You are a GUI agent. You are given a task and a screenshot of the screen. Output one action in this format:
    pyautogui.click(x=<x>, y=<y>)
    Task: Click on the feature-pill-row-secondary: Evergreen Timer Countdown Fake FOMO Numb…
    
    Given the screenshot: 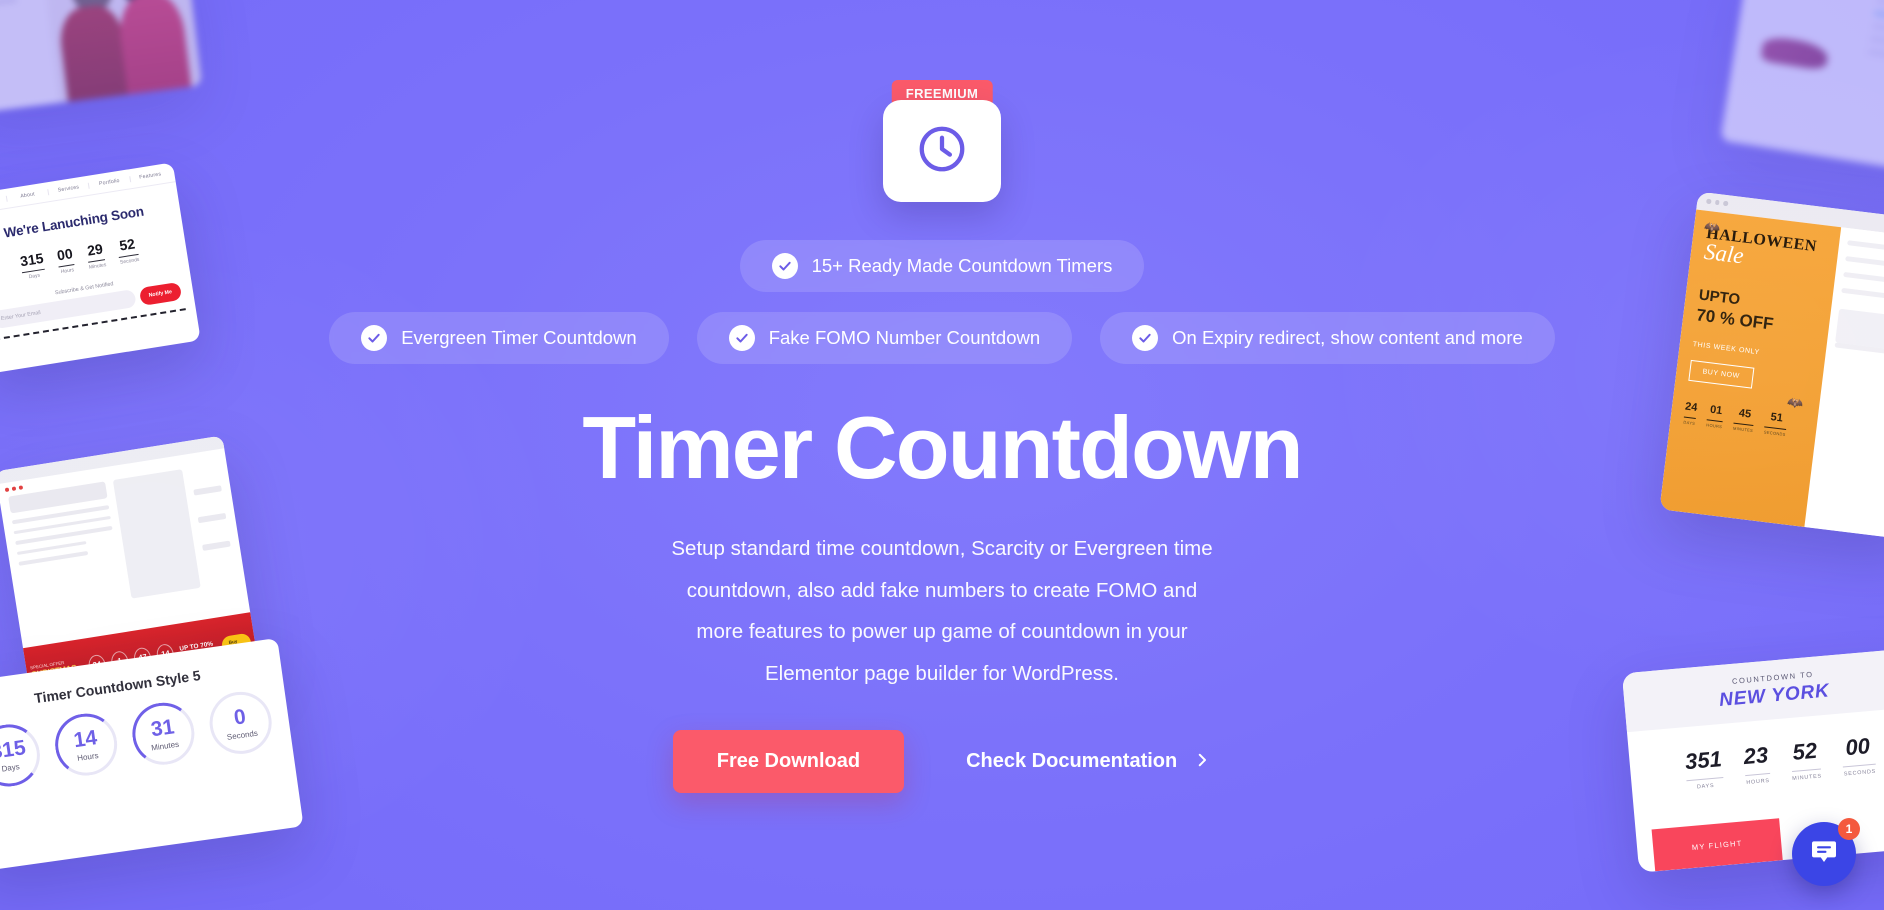 What is the action you would take?
    pyautogui.click(x=942, y=338)
    